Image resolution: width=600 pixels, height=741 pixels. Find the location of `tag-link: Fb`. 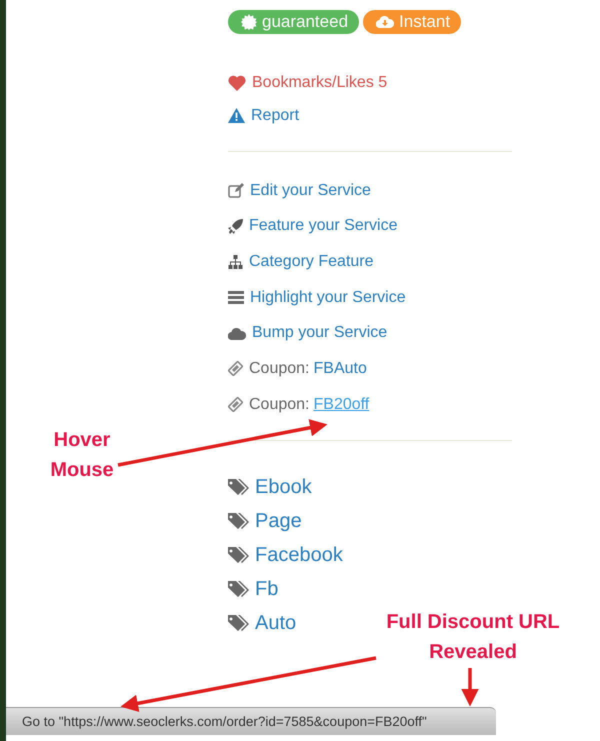

tag-link: Fb is located at coordinates (266, 590).